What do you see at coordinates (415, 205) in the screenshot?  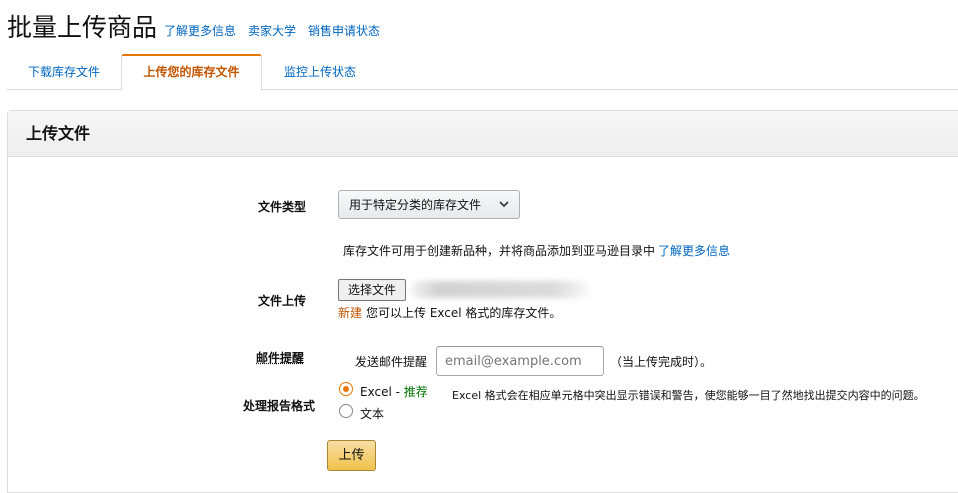 I see `file-type-selected-value: 用于特定分类的库存文件` at bounding box center [415, 205].